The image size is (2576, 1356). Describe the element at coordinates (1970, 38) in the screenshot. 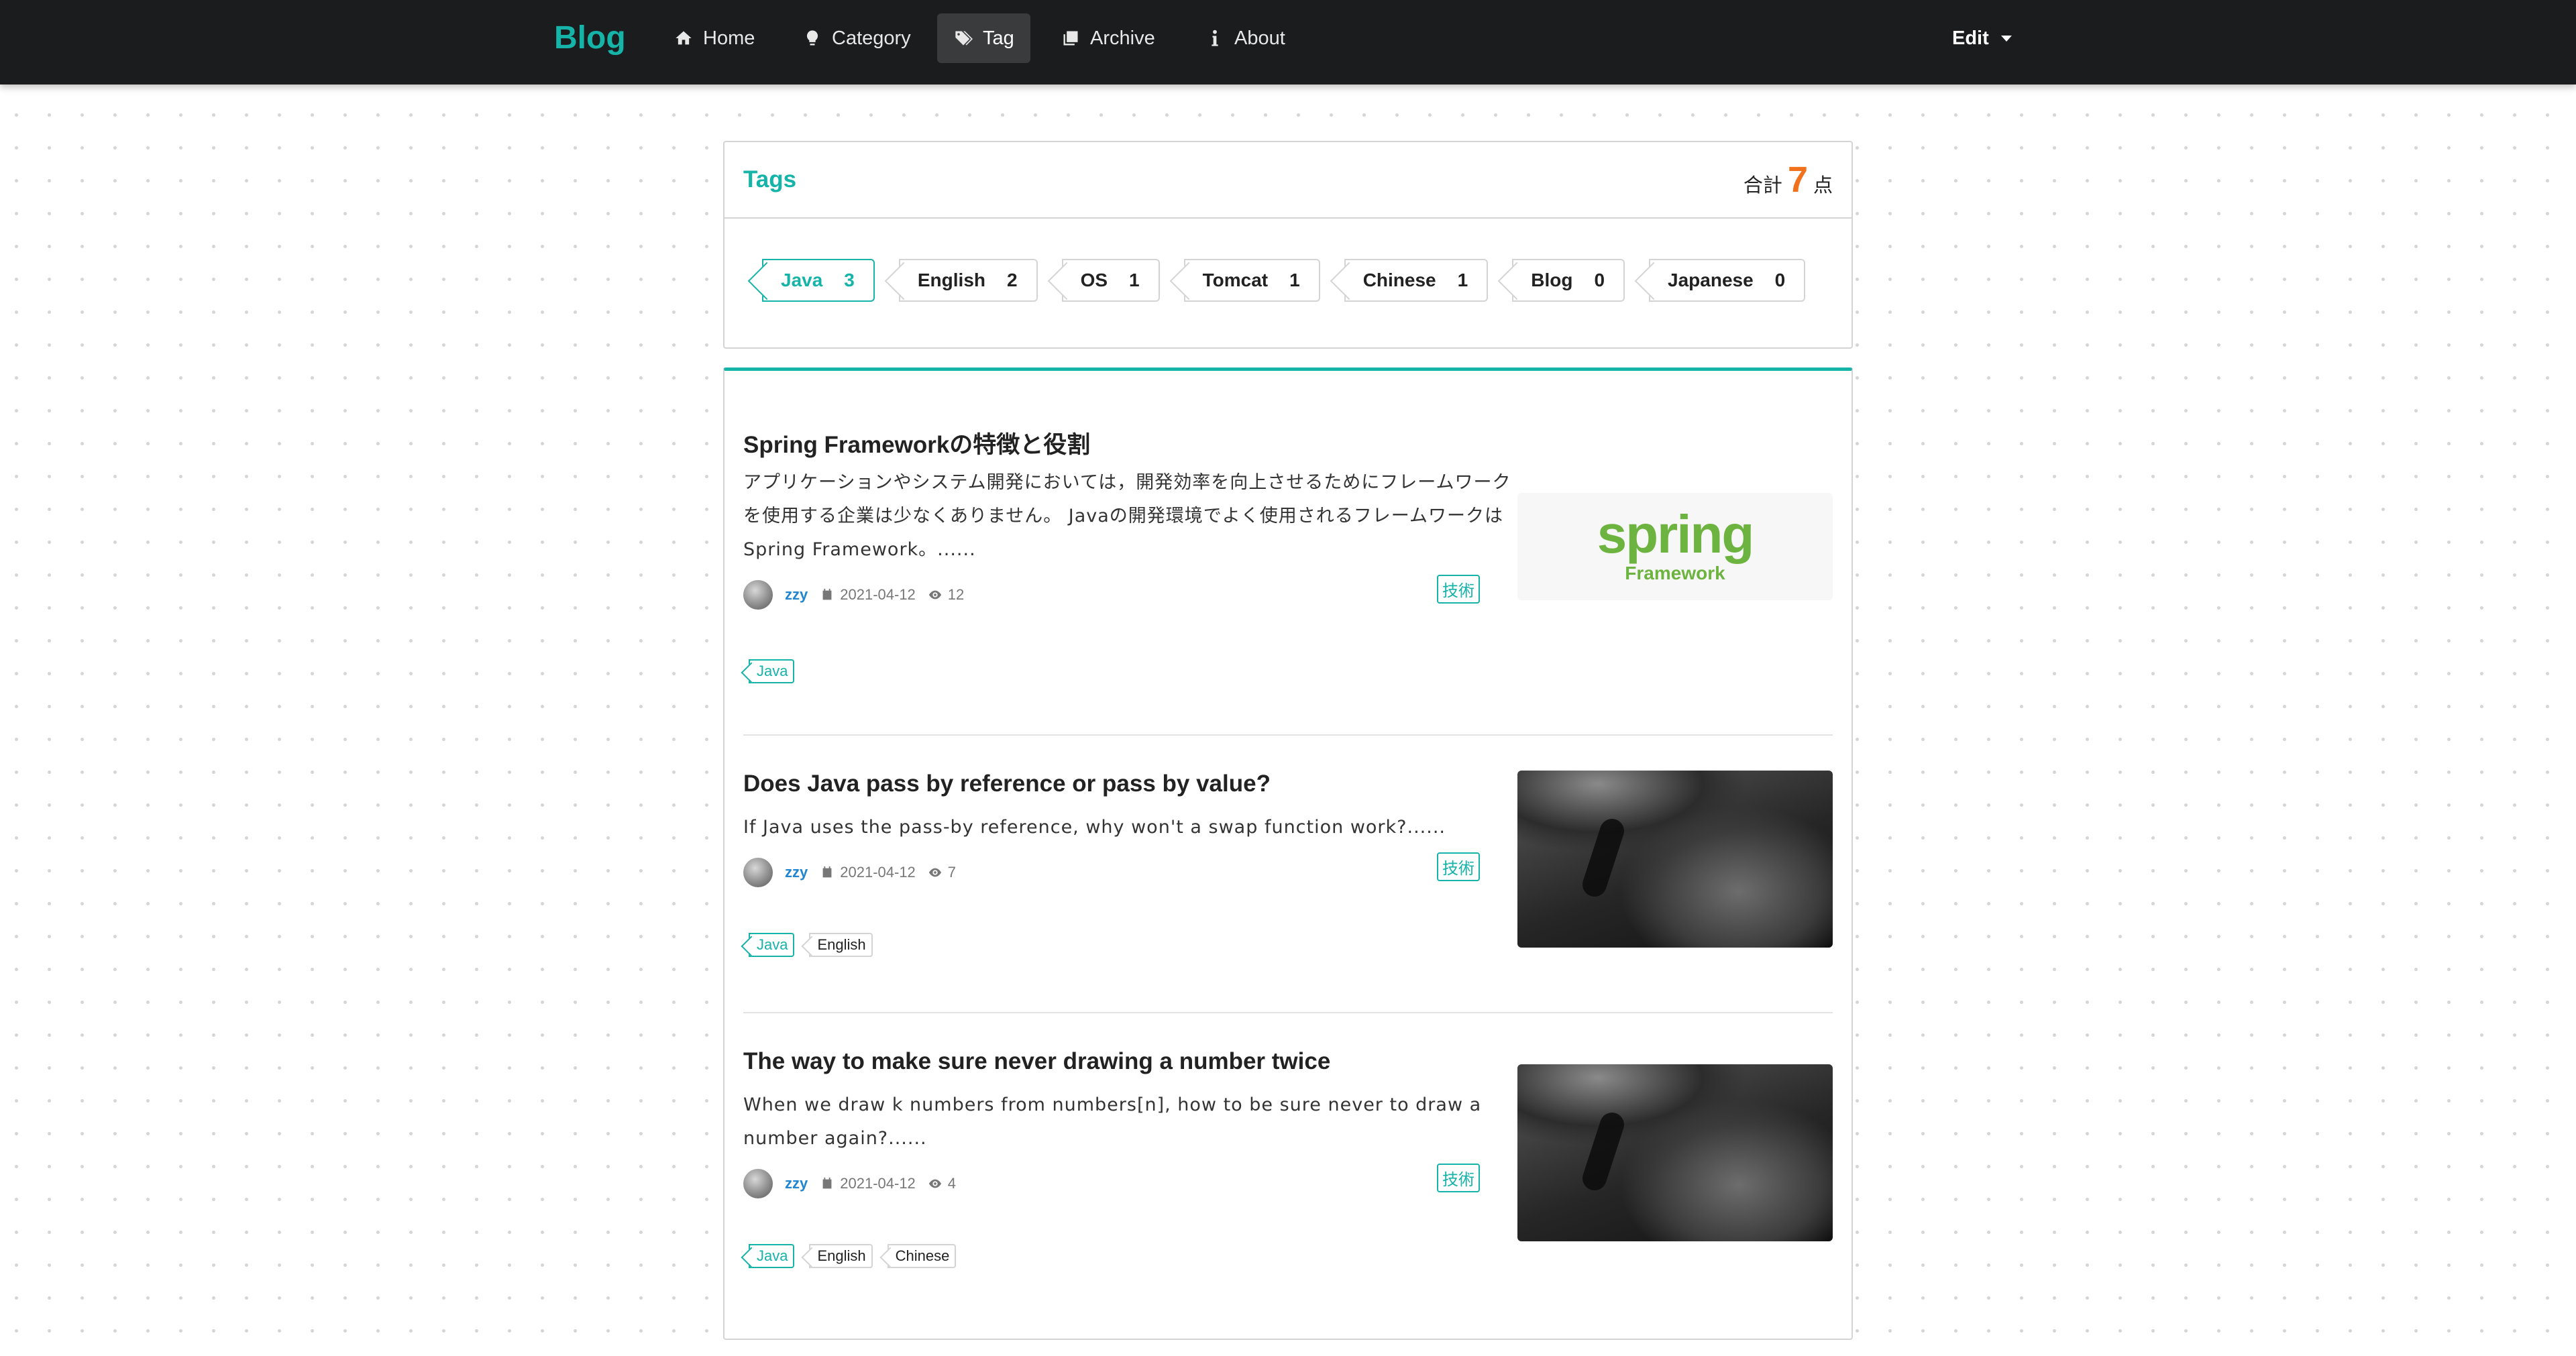

I see `edit-label: Edit` at that location.